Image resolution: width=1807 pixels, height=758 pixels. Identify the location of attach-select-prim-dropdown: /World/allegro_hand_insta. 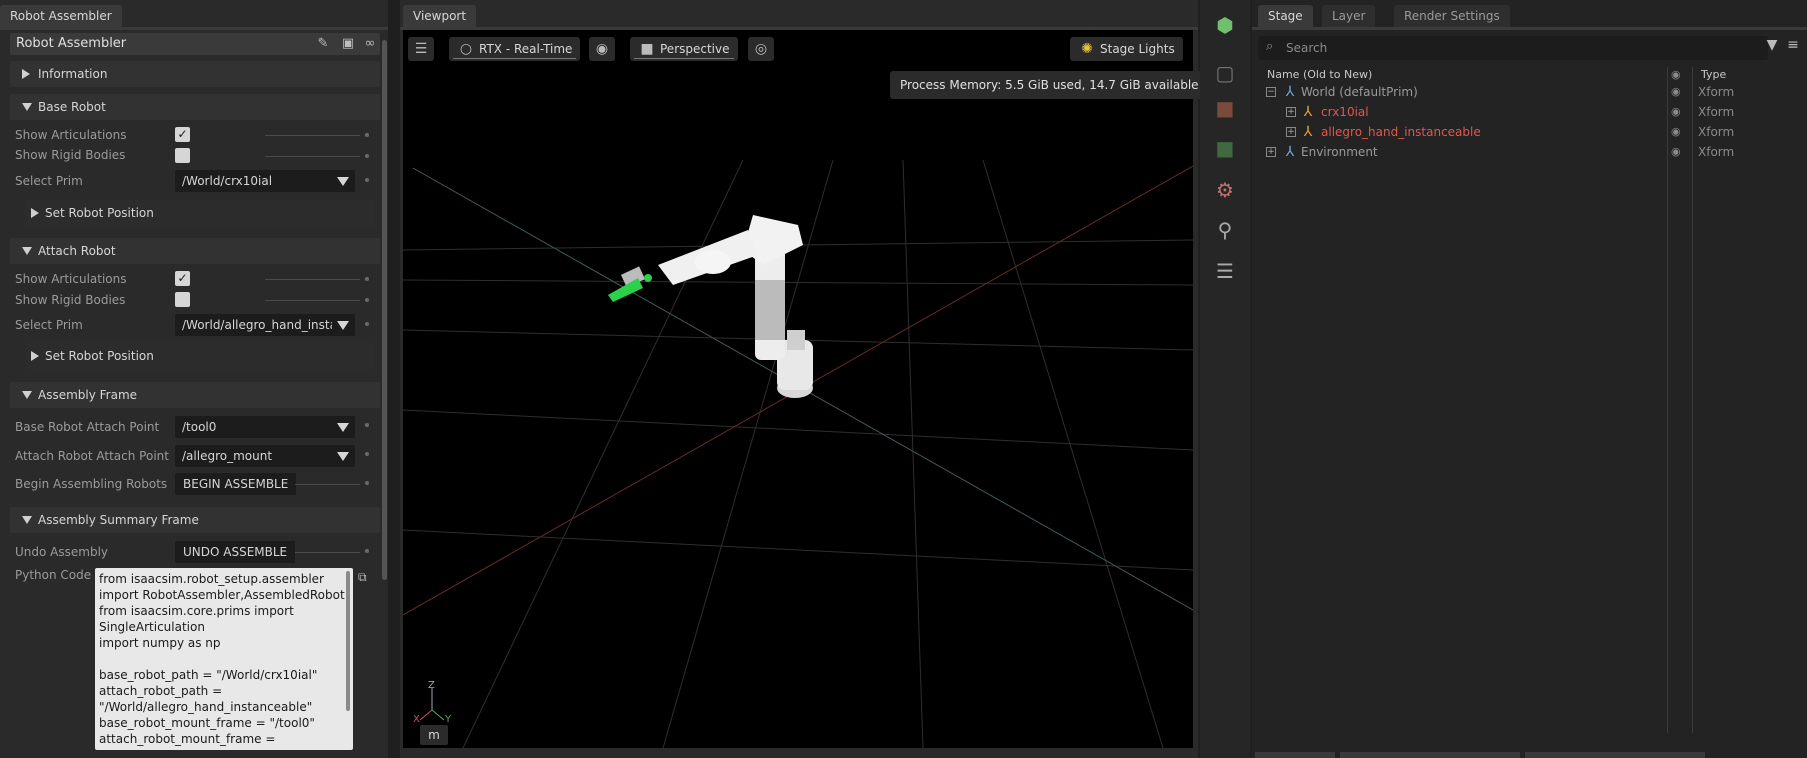
(265, 325).